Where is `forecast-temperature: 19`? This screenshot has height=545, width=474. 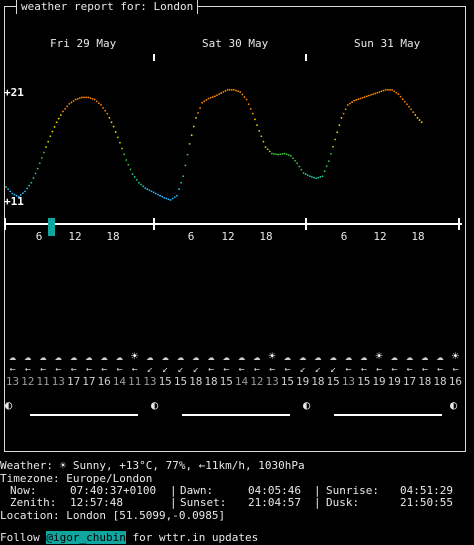 forecast-temperature: 19 is located at coordinates (303, 381).